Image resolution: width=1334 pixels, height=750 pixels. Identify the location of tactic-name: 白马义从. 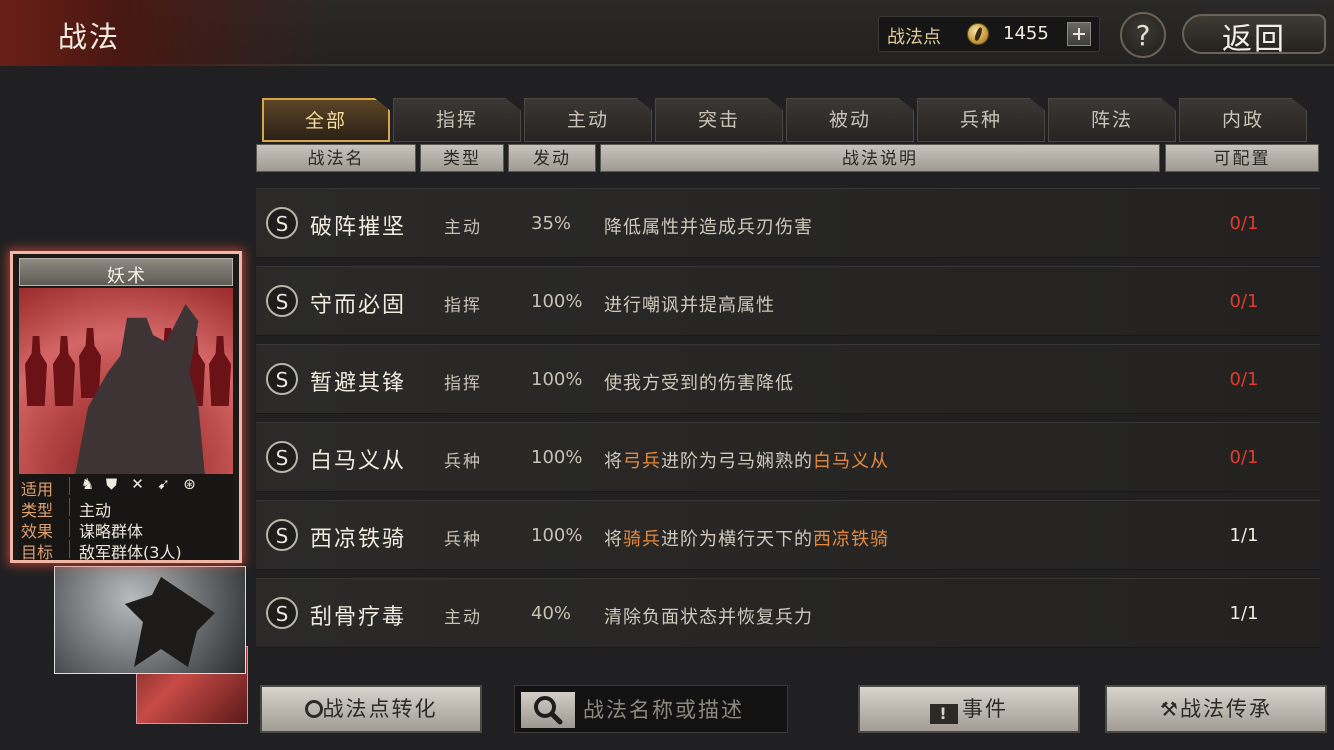
(358, 461).